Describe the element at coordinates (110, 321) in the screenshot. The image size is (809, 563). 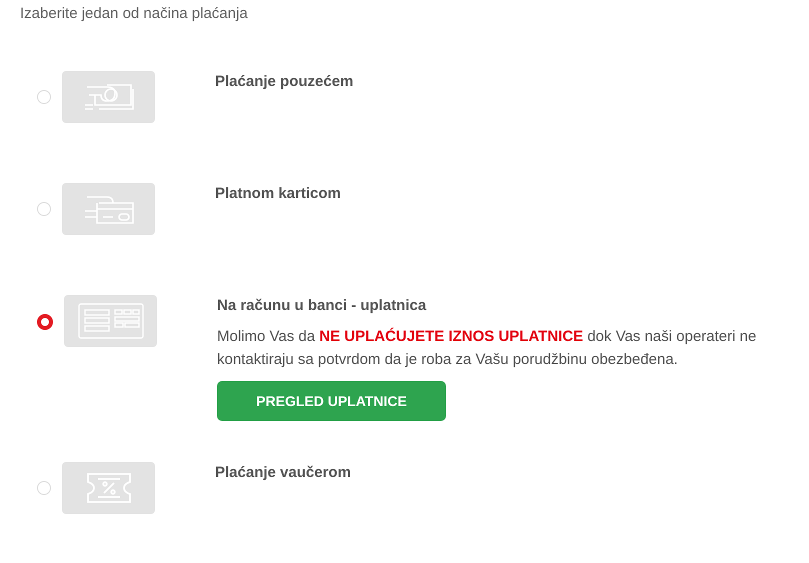
I see `payment-slip-icon` at that location.